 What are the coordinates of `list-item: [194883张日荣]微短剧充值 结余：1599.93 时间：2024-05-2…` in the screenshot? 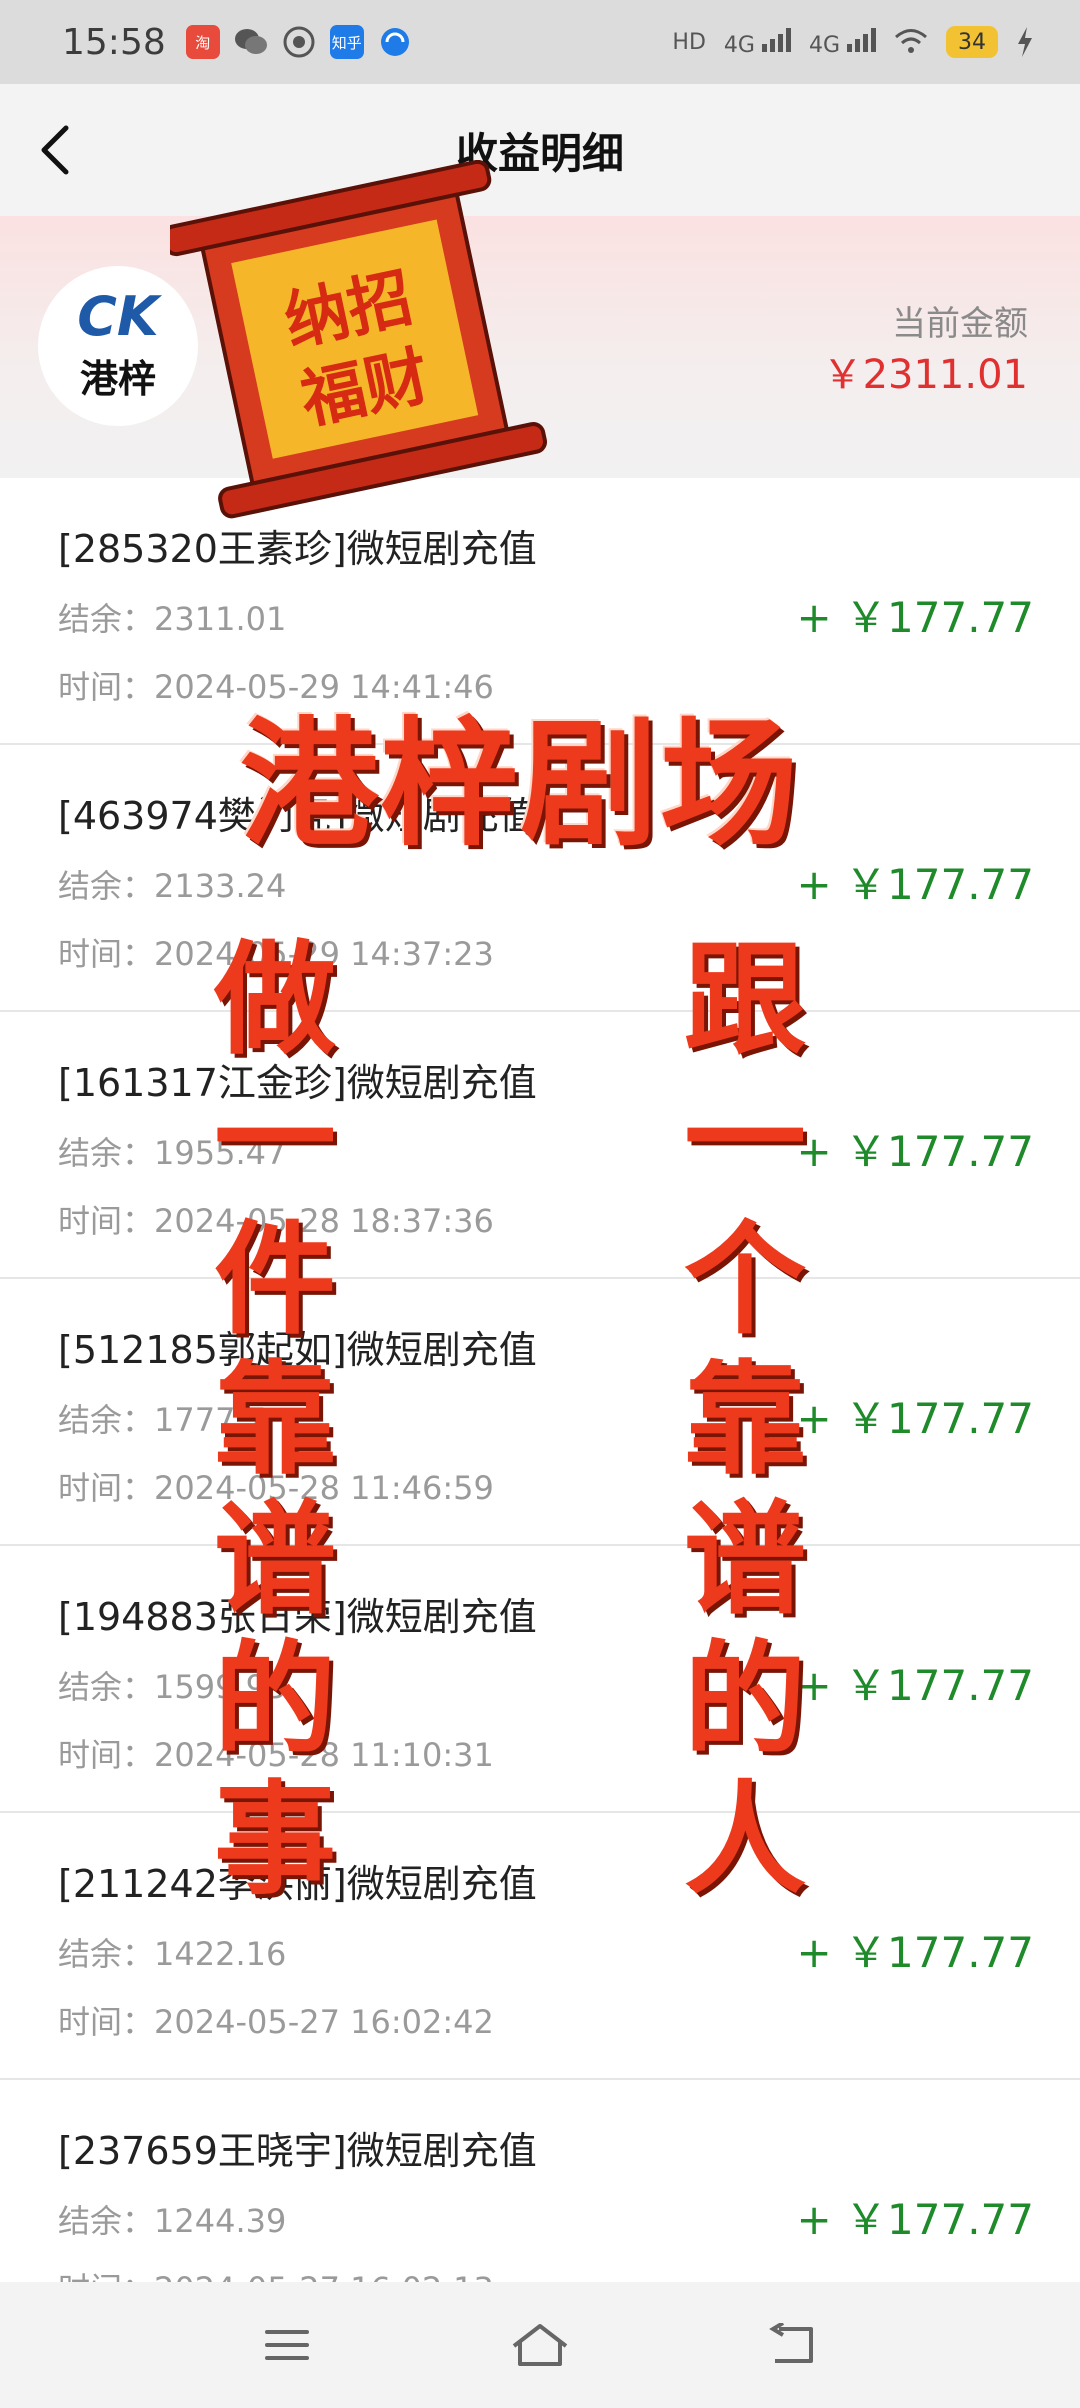 It's located at (540, 1679).